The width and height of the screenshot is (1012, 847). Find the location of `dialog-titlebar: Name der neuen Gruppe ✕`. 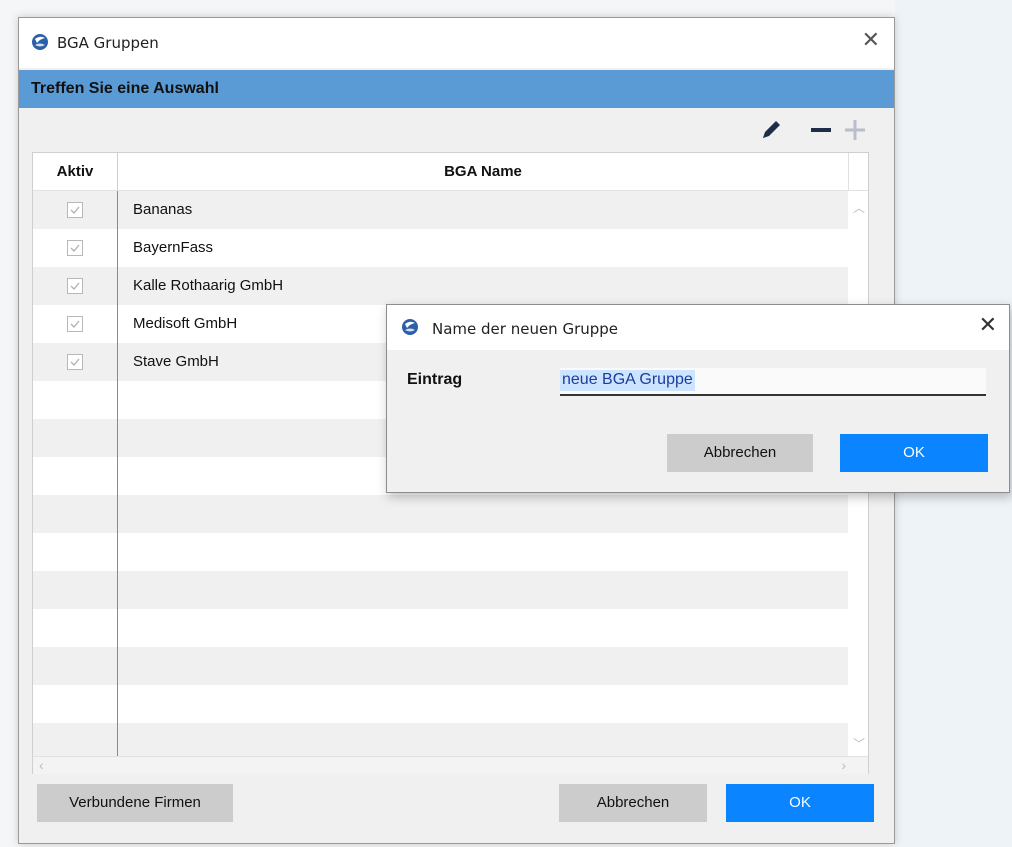

dialog-titlebar: Name der neuen Gruppe ✕ is located at coordinates (698, 327).